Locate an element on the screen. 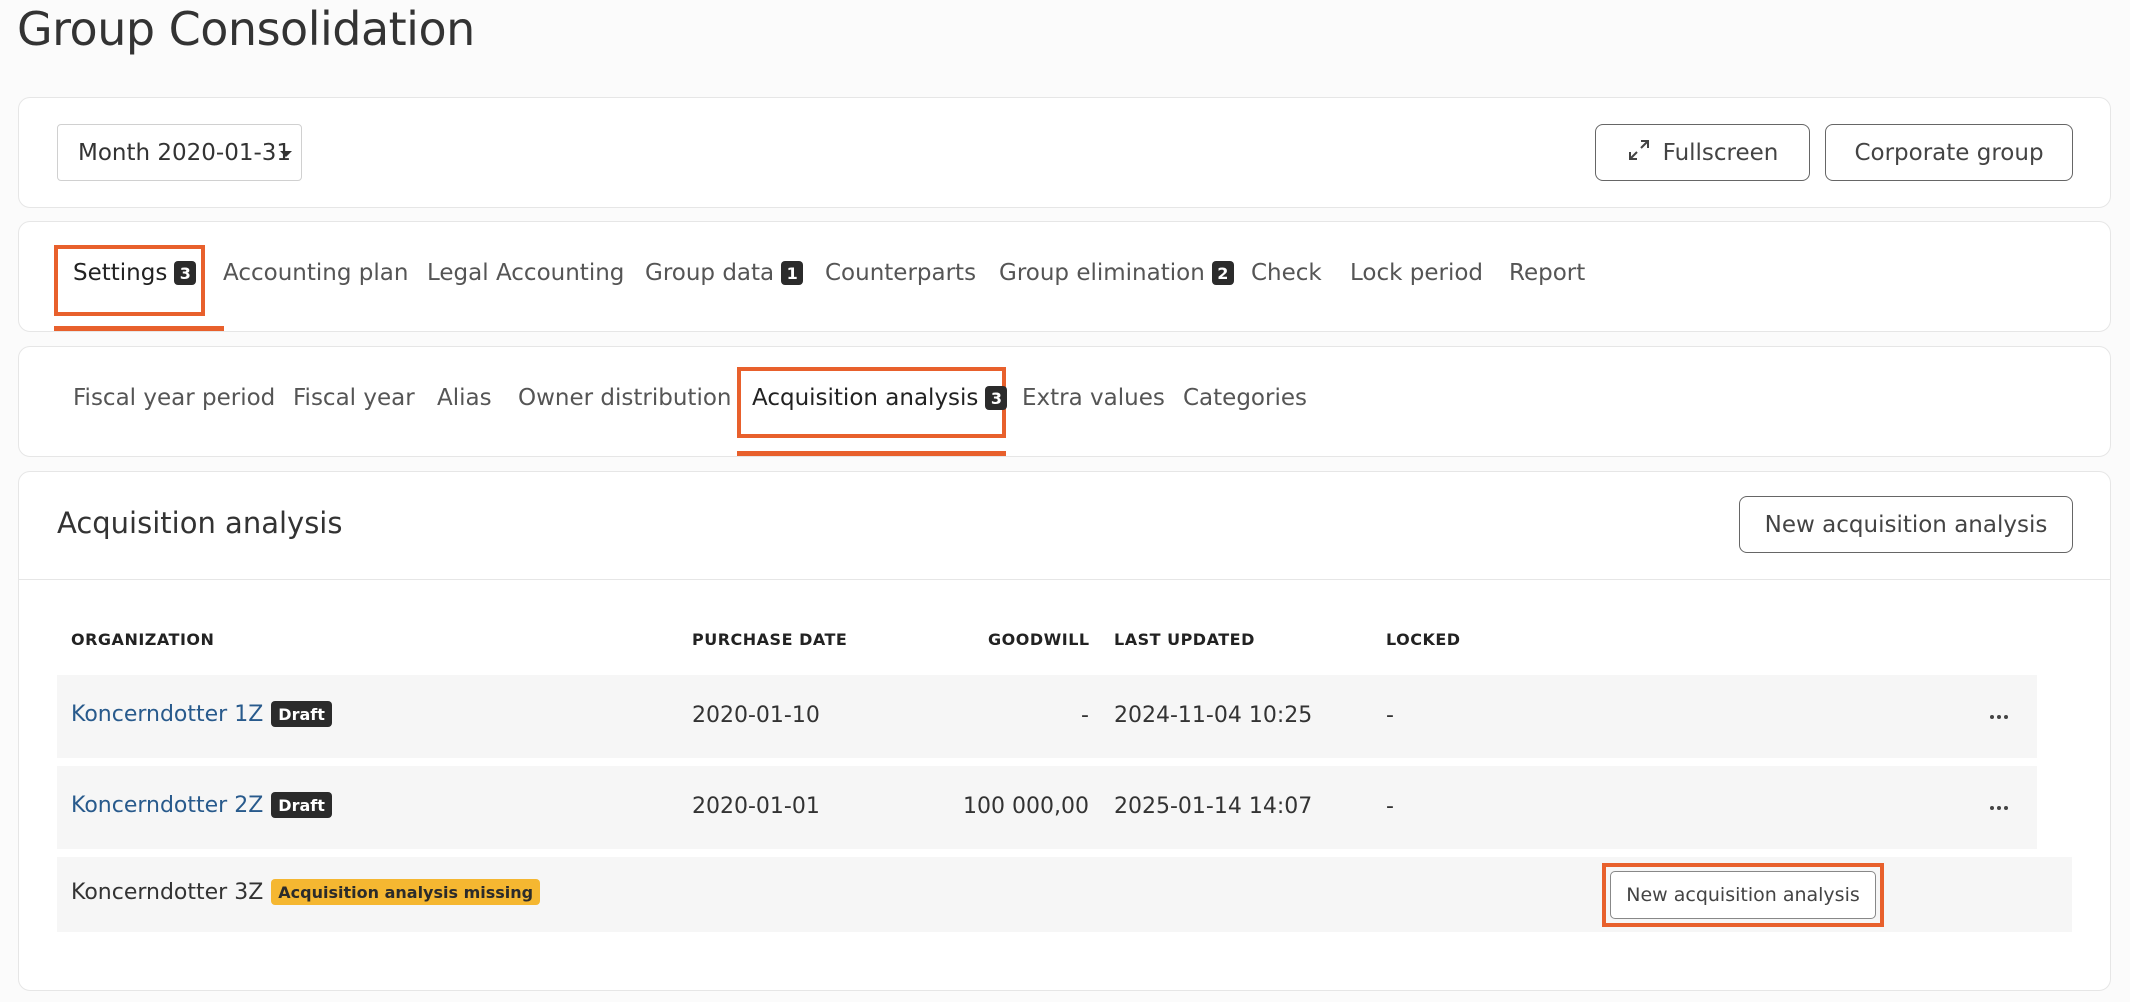 This screenshot has width=2130, height=1002. row-purchase-date: 2020-01-01 is located at coordinates (756, 806).